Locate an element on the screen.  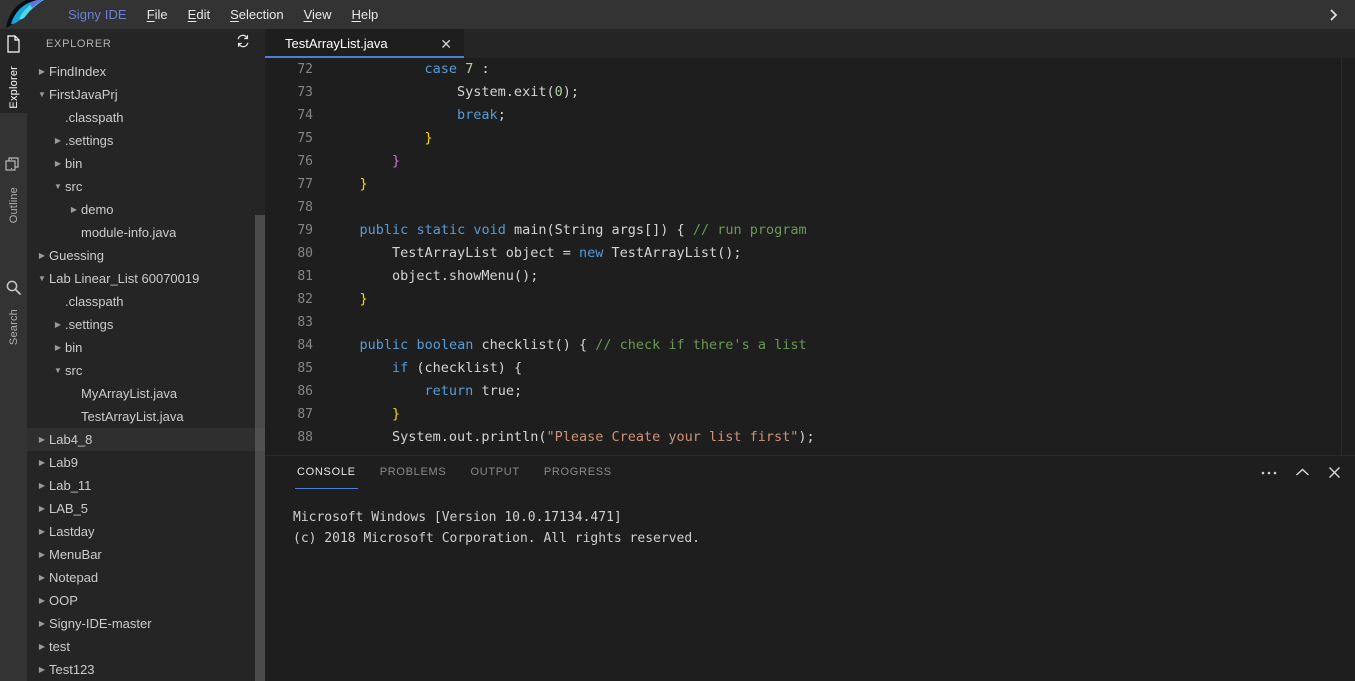
code-line: 86 return true; is located at coordinates (810, 391).